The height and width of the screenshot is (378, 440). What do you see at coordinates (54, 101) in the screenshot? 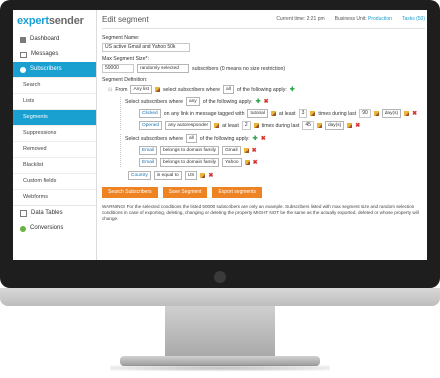
I see `nav-lists: Lists` at bounding box center [54, 101].